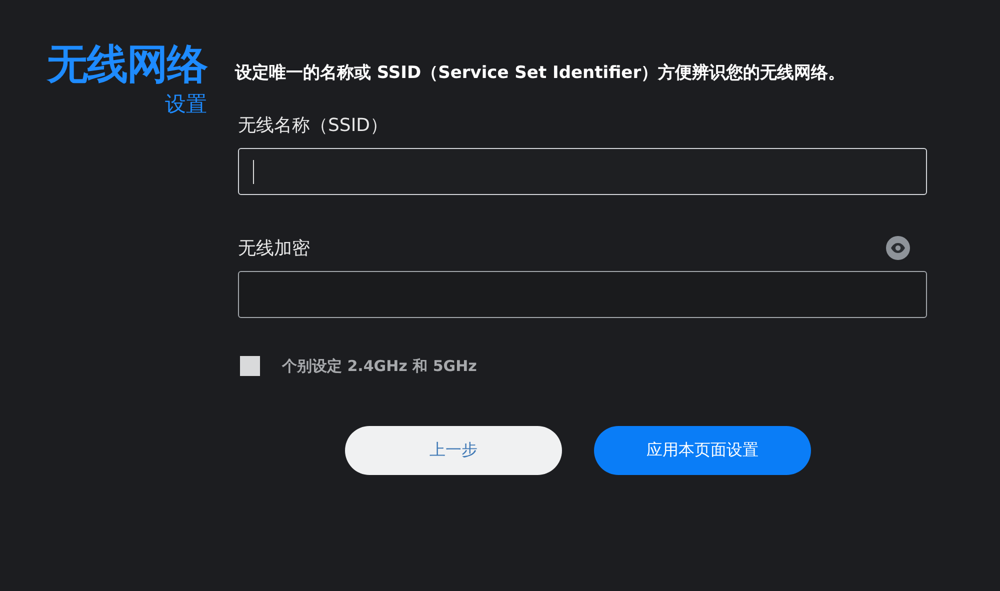 This screenshot has height=591, width=1000. I want to click on eye-icon, so click(898, 248).